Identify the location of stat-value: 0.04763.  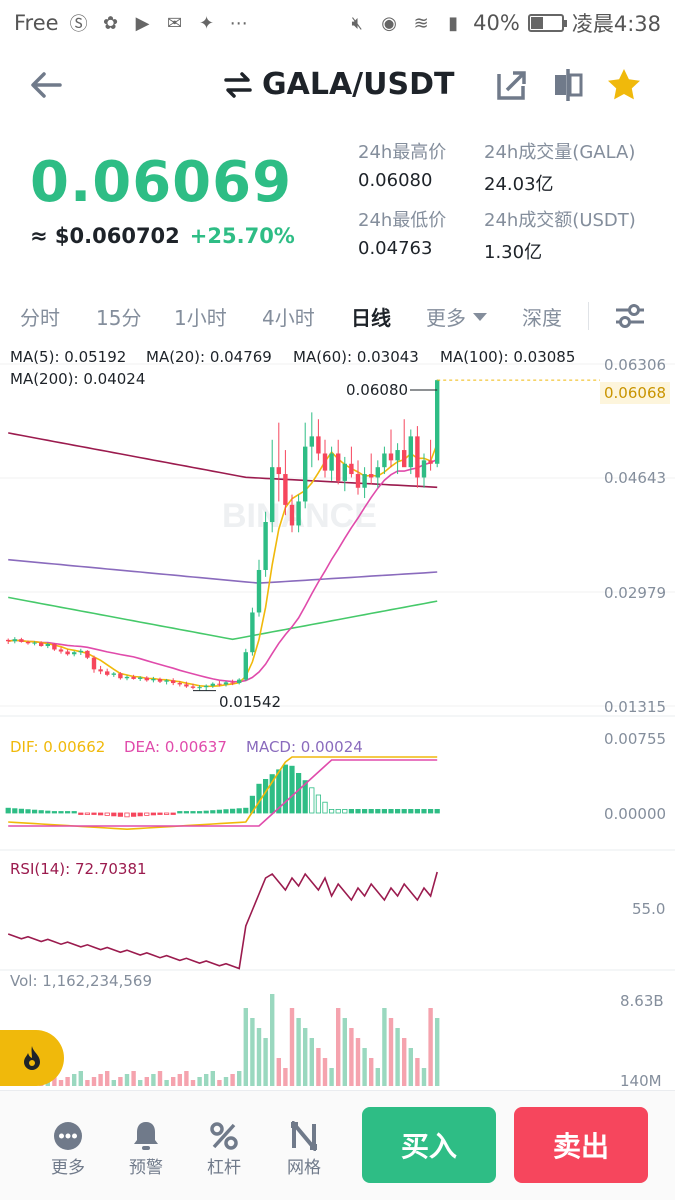
(395, 248).